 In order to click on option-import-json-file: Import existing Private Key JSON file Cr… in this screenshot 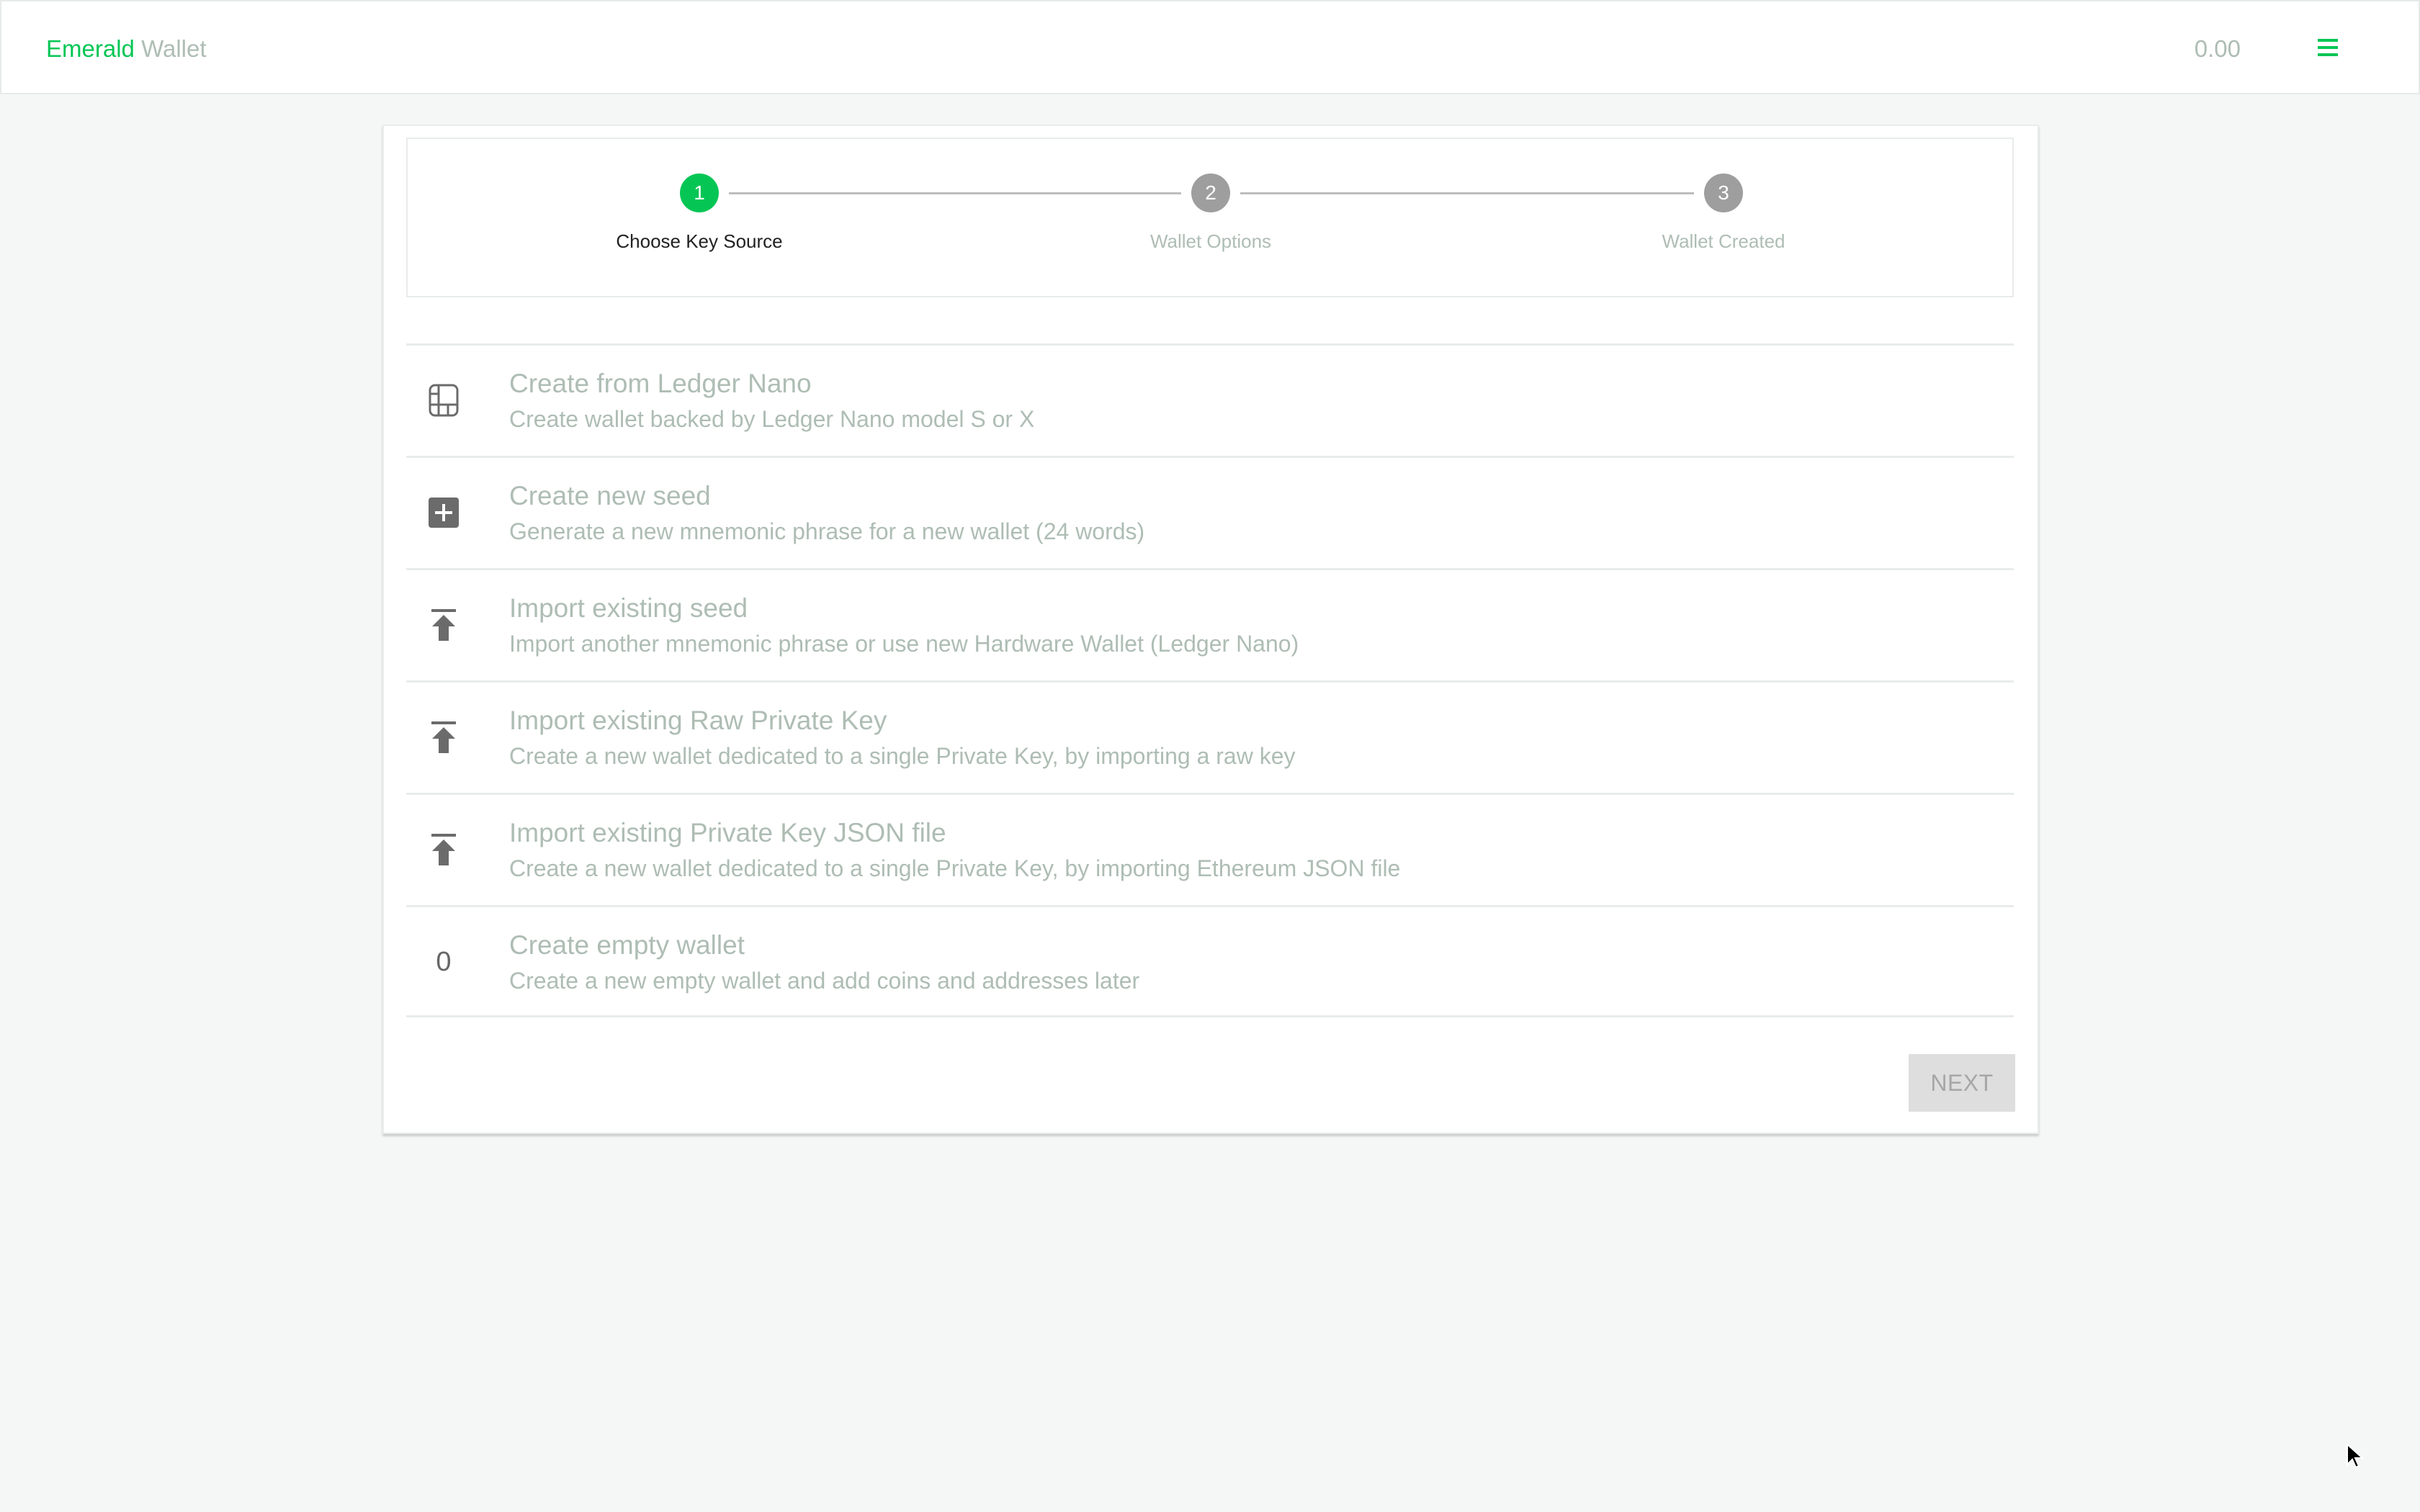, I will do `click(1210, 849)`.